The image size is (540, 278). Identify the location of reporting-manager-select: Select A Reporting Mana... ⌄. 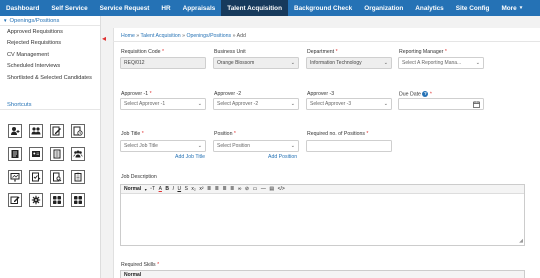
(441, 63).